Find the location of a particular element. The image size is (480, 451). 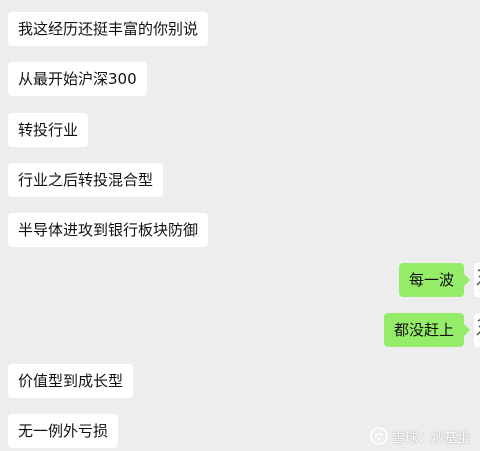

message-bubble-left: 从最开始沪深300 is located at coordinates (77, 79).